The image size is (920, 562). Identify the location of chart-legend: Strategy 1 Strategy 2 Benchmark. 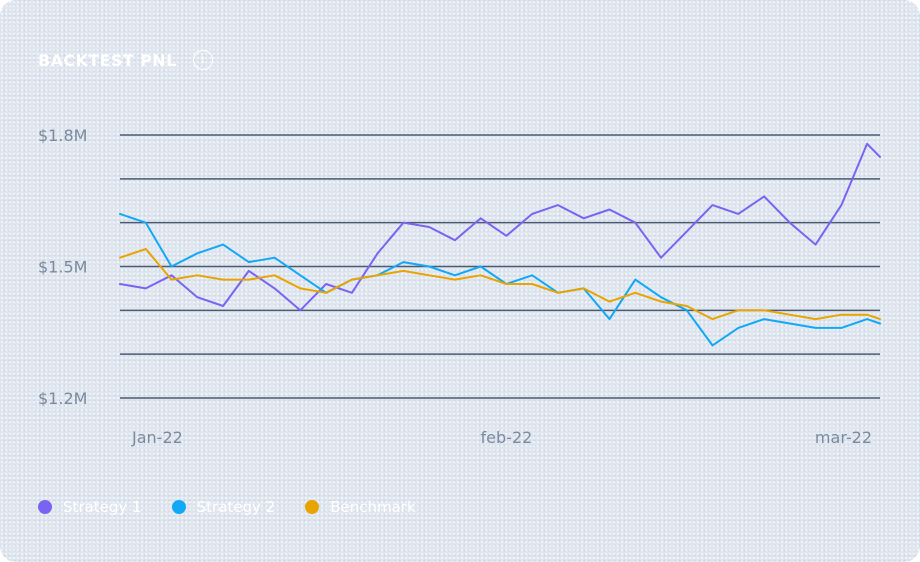
(227, 507).